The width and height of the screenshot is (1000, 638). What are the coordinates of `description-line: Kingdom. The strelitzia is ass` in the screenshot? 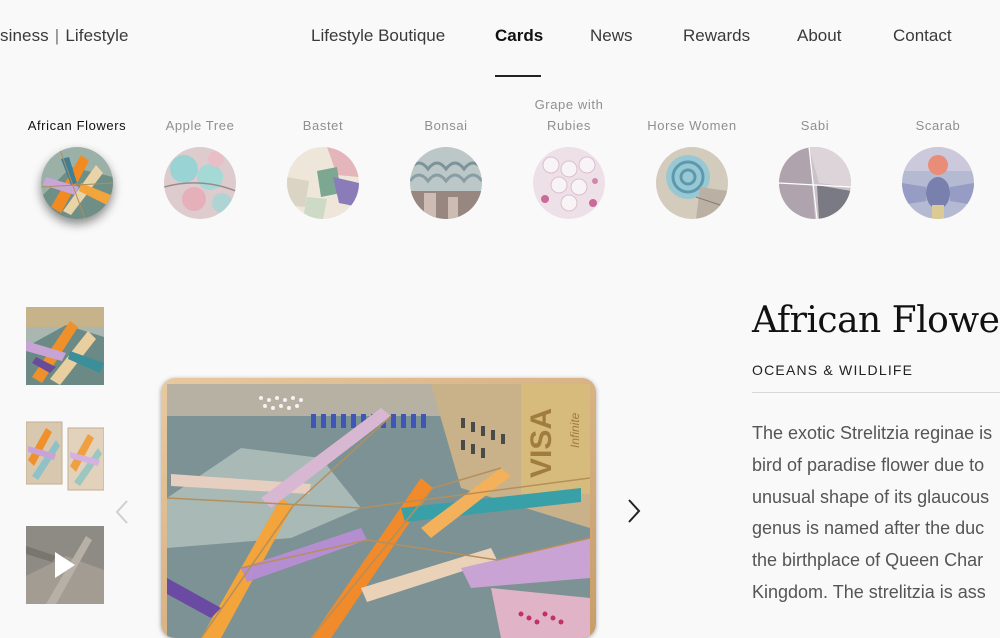 It's located at (869, 592).